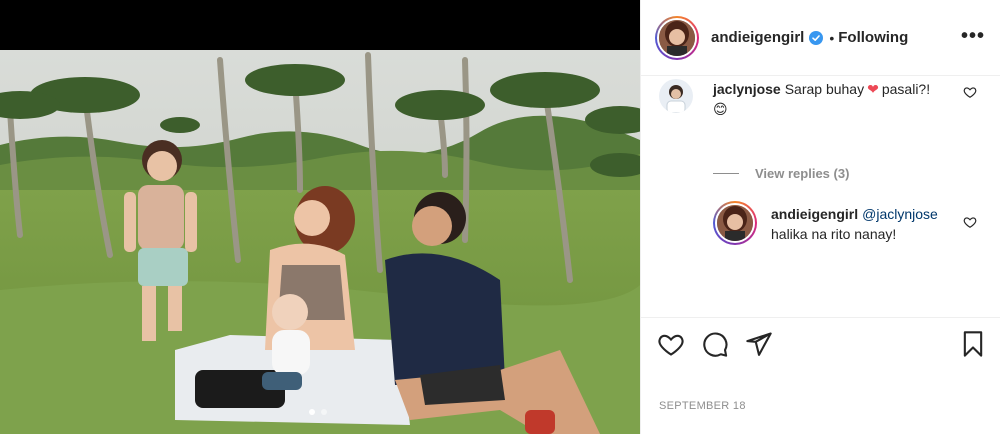 The height and width of the screenshot is (434, 1000). Describe the element at coordinates (906, 89) in the screenshot. I see `comment-text-after: pasali?!` at that location.